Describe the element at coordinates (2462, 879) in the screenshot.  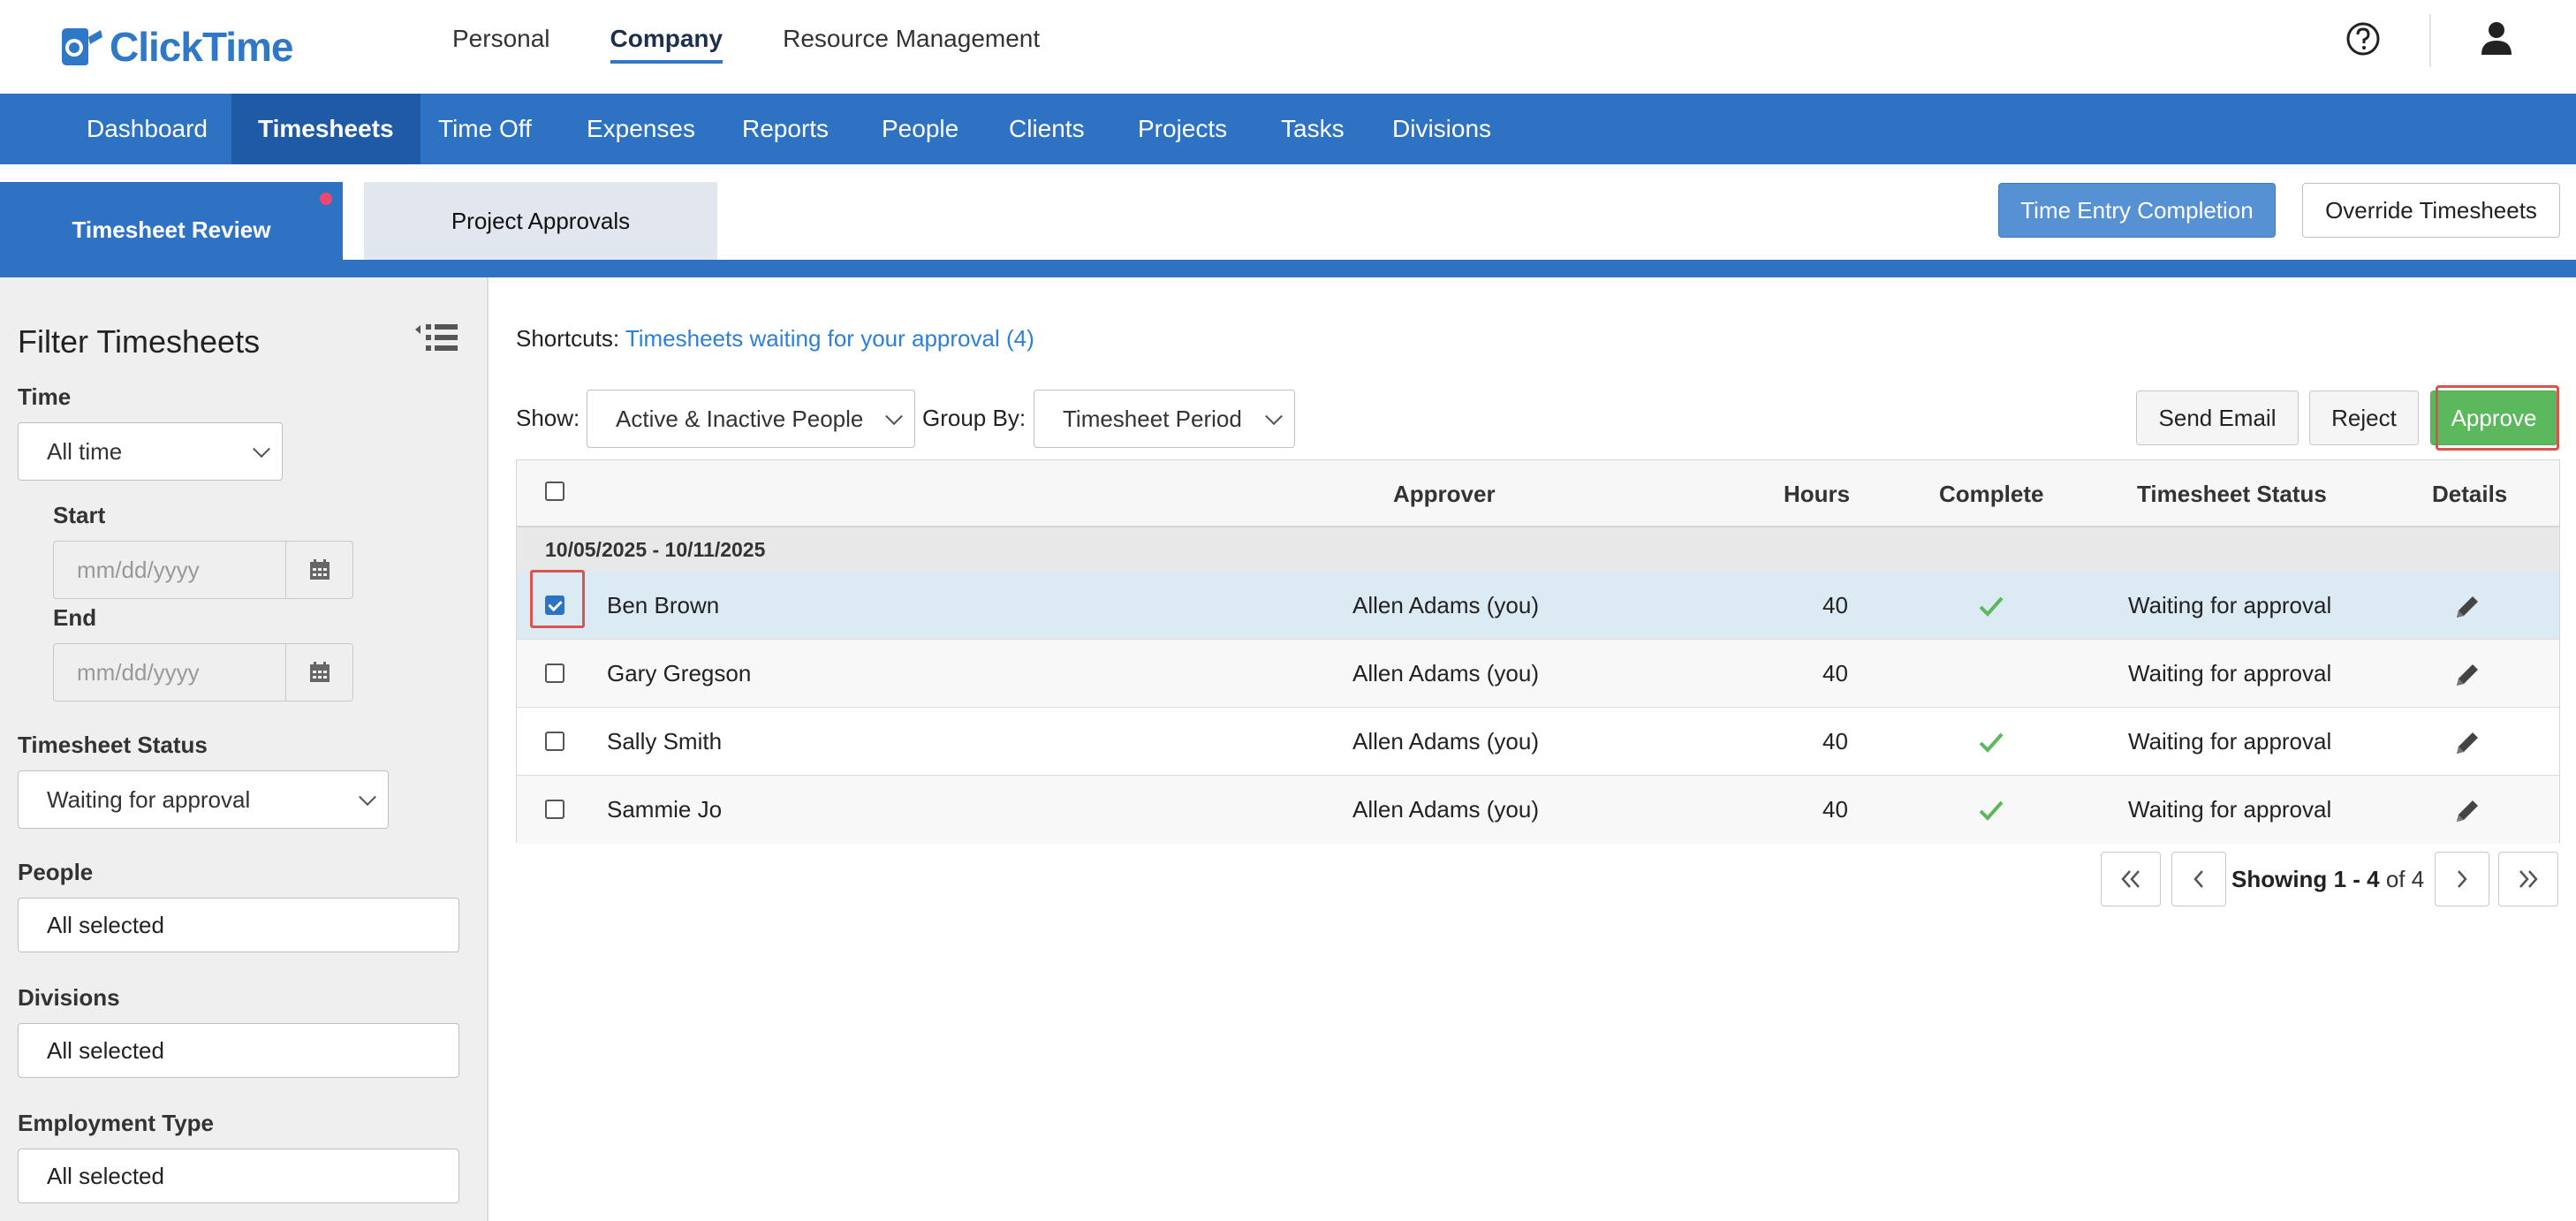
I see `next-page-button` at that location.